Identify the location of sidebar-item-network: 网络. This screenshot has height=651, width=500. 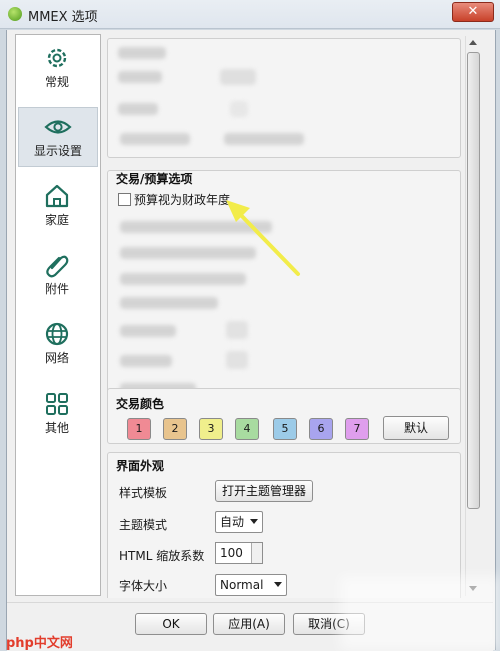
(57, 344).